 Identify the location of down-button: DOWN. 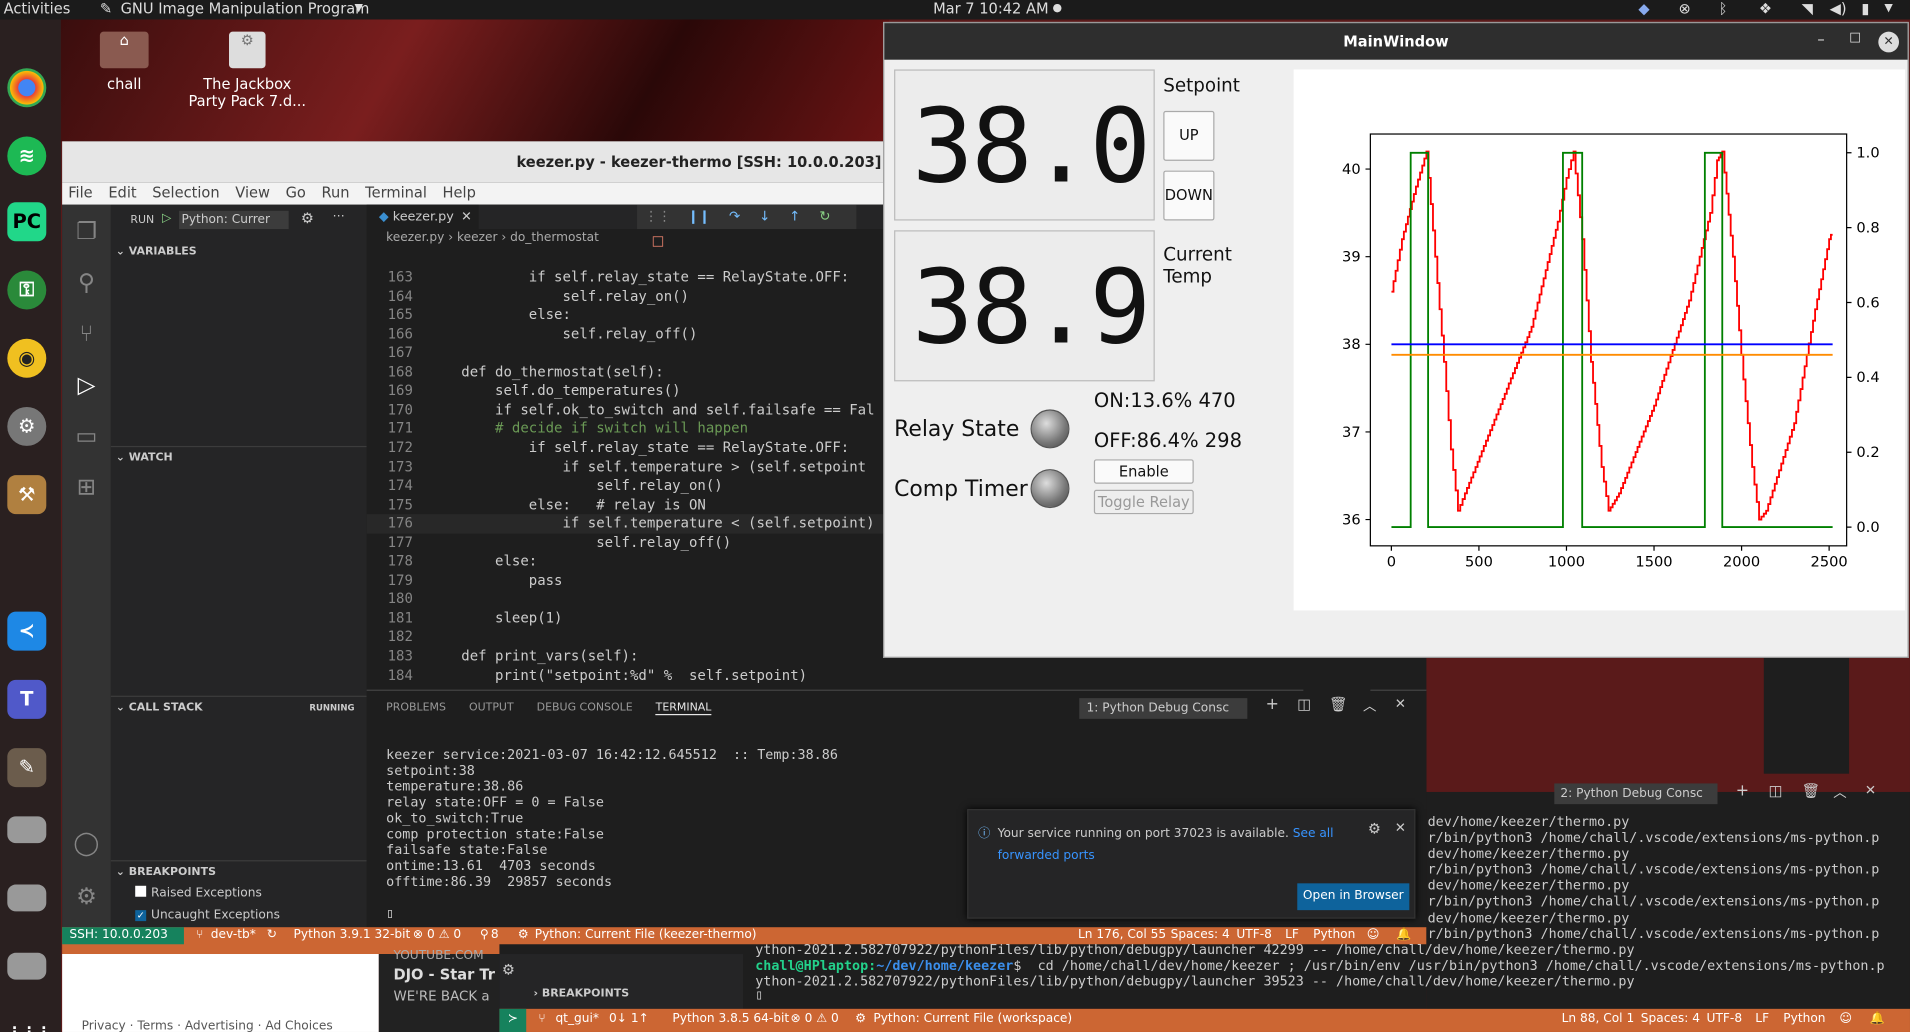
(1189, 195).